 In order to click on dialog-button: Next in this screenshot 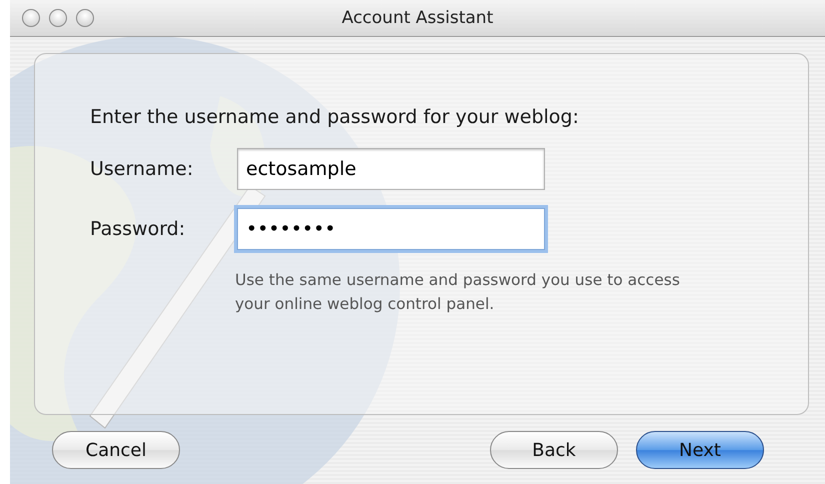, I will do `click(700, 450)`.